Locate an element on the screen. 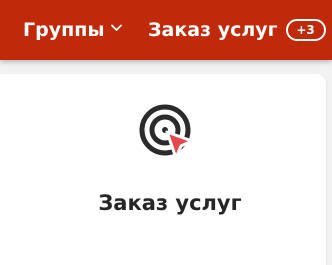 This screenshot has width=332, height=265. target-cursor-icon is located at coordinates (166, 132).